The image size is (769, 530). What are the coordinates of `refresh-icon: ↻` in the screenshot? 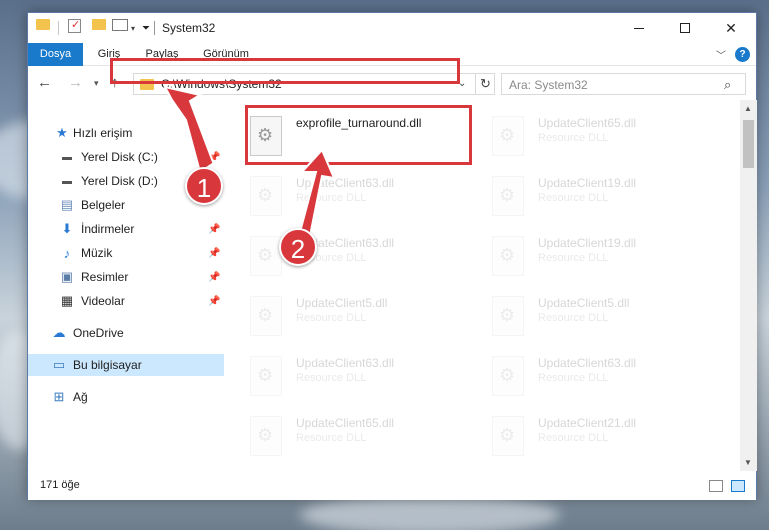 It's located at (485, 84).